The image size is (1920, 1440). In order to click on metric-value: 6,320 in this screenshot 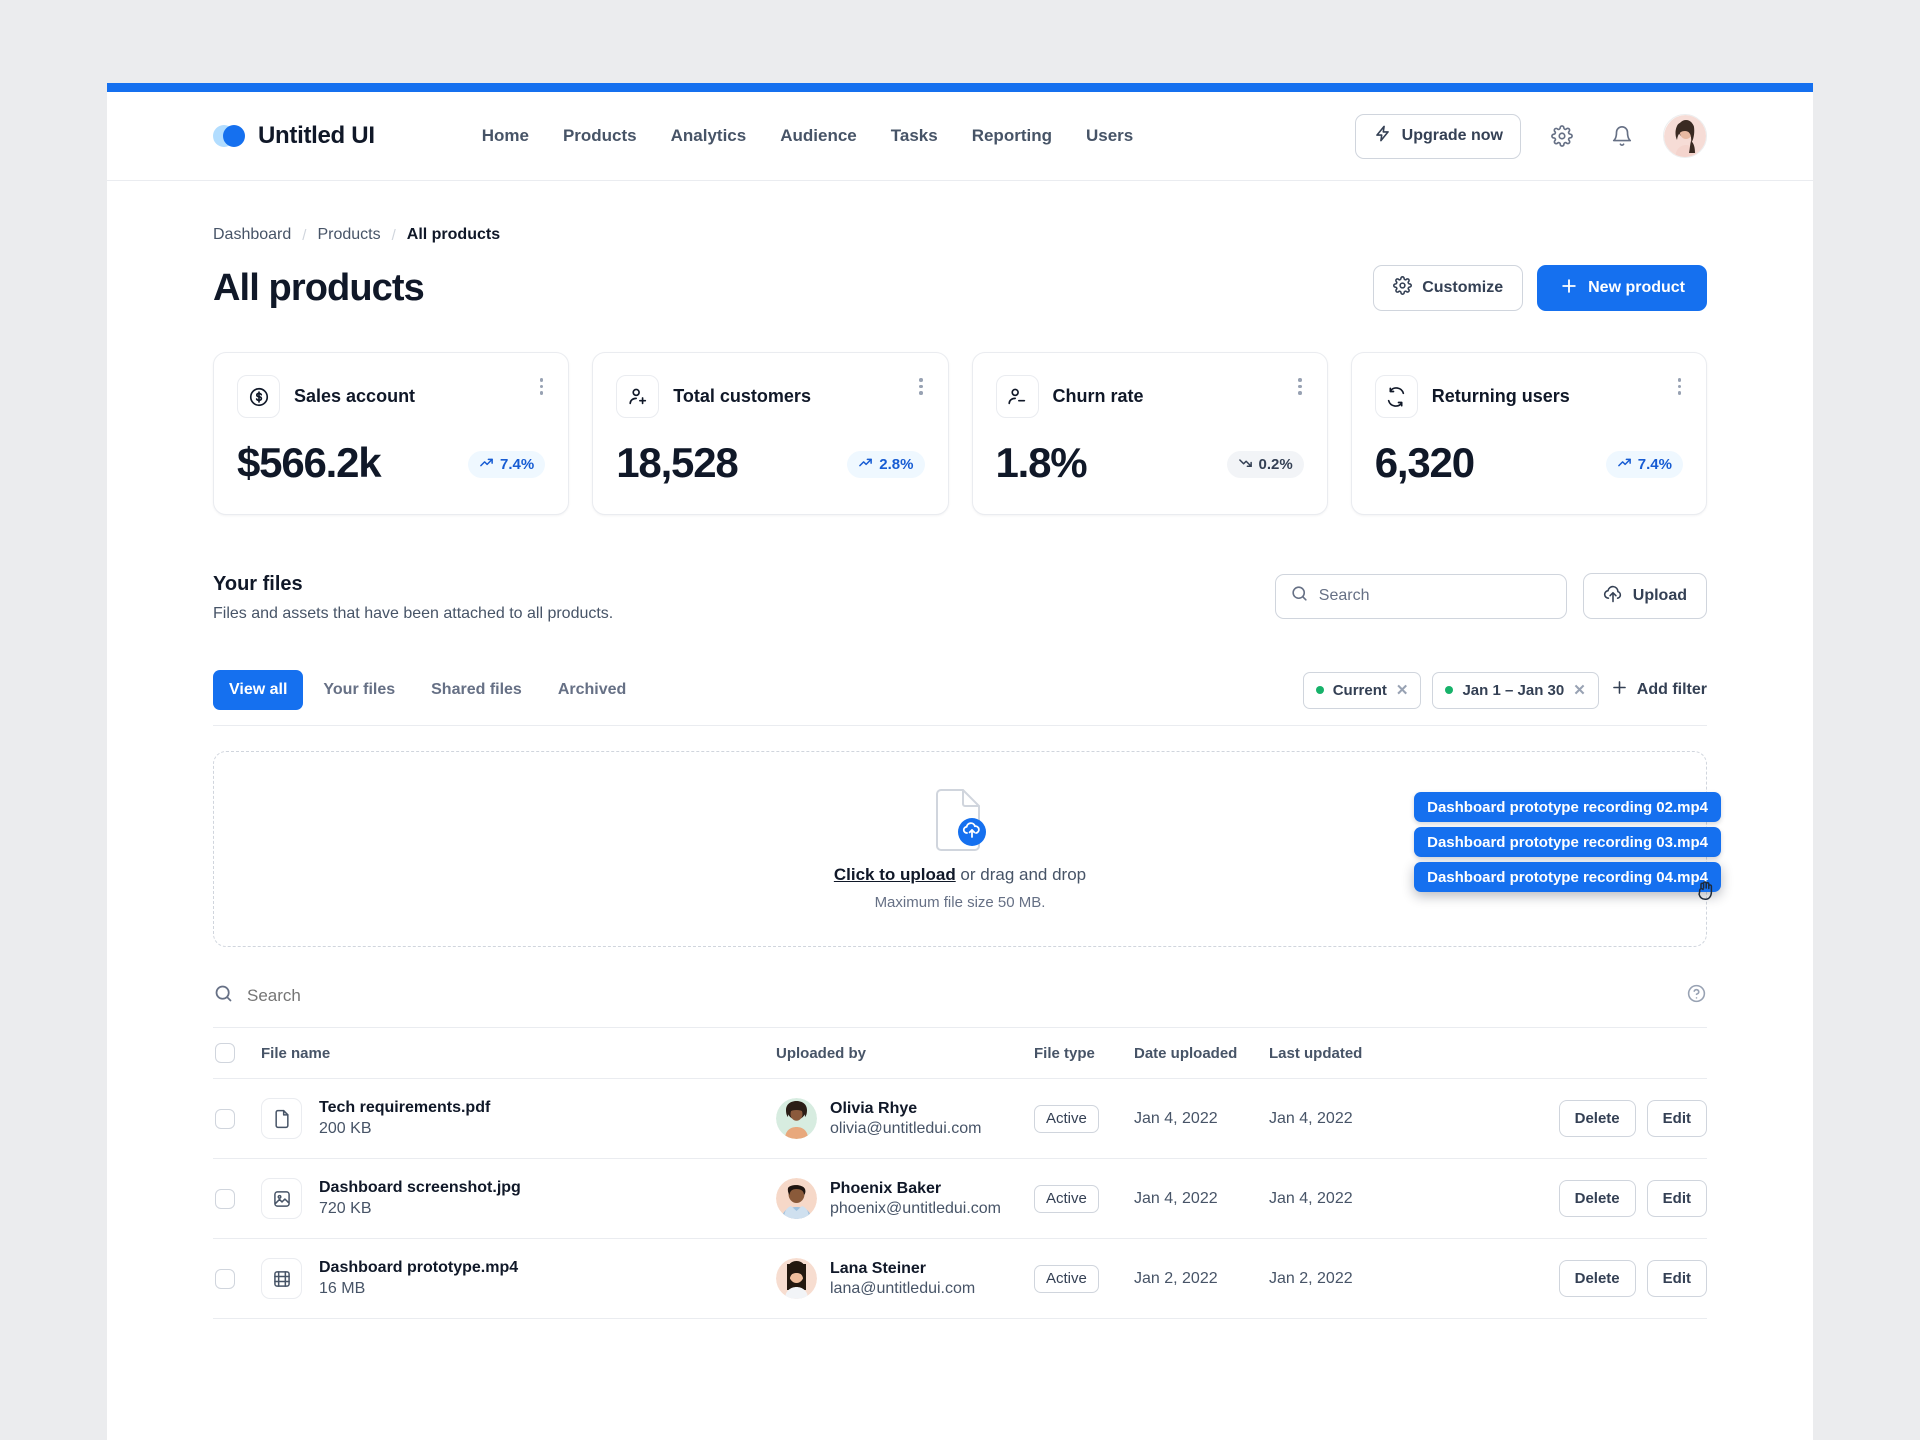, I will do `click(1424, 462)`.